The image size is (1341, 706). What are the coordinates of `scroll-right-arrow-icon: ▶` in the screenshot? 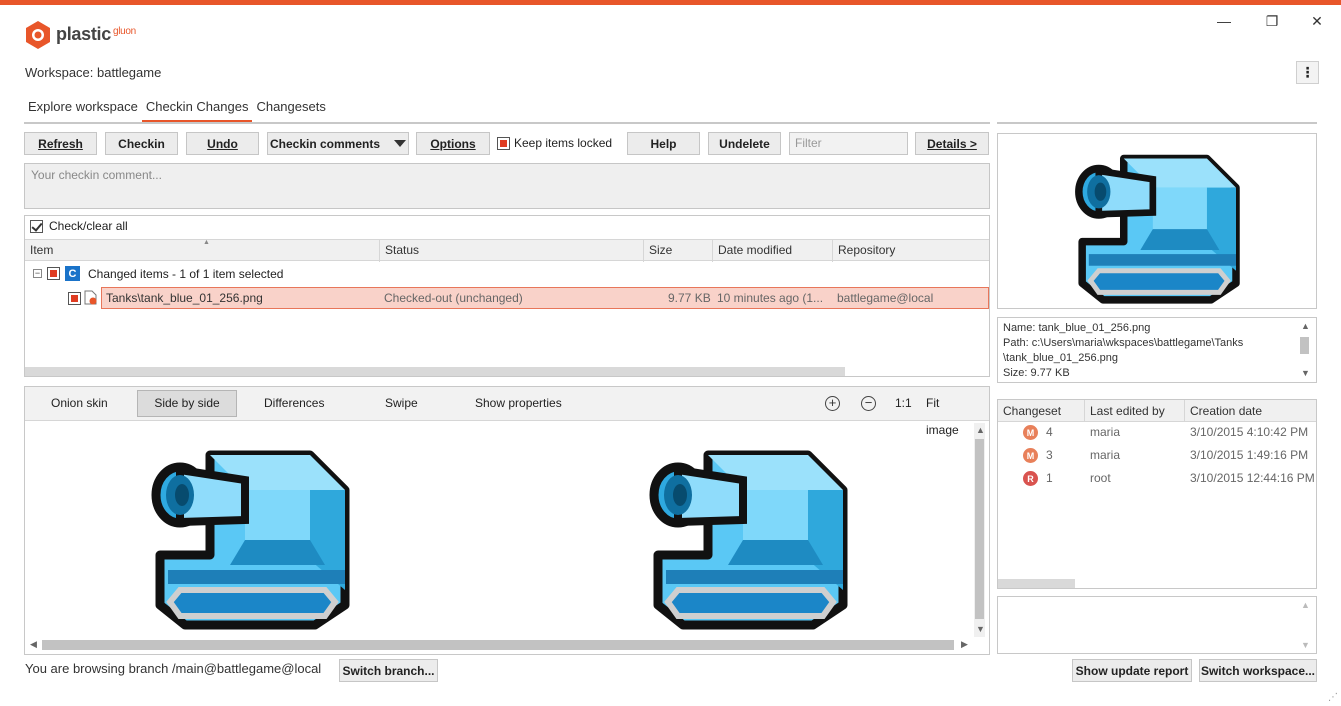 It's located at (964, 644).